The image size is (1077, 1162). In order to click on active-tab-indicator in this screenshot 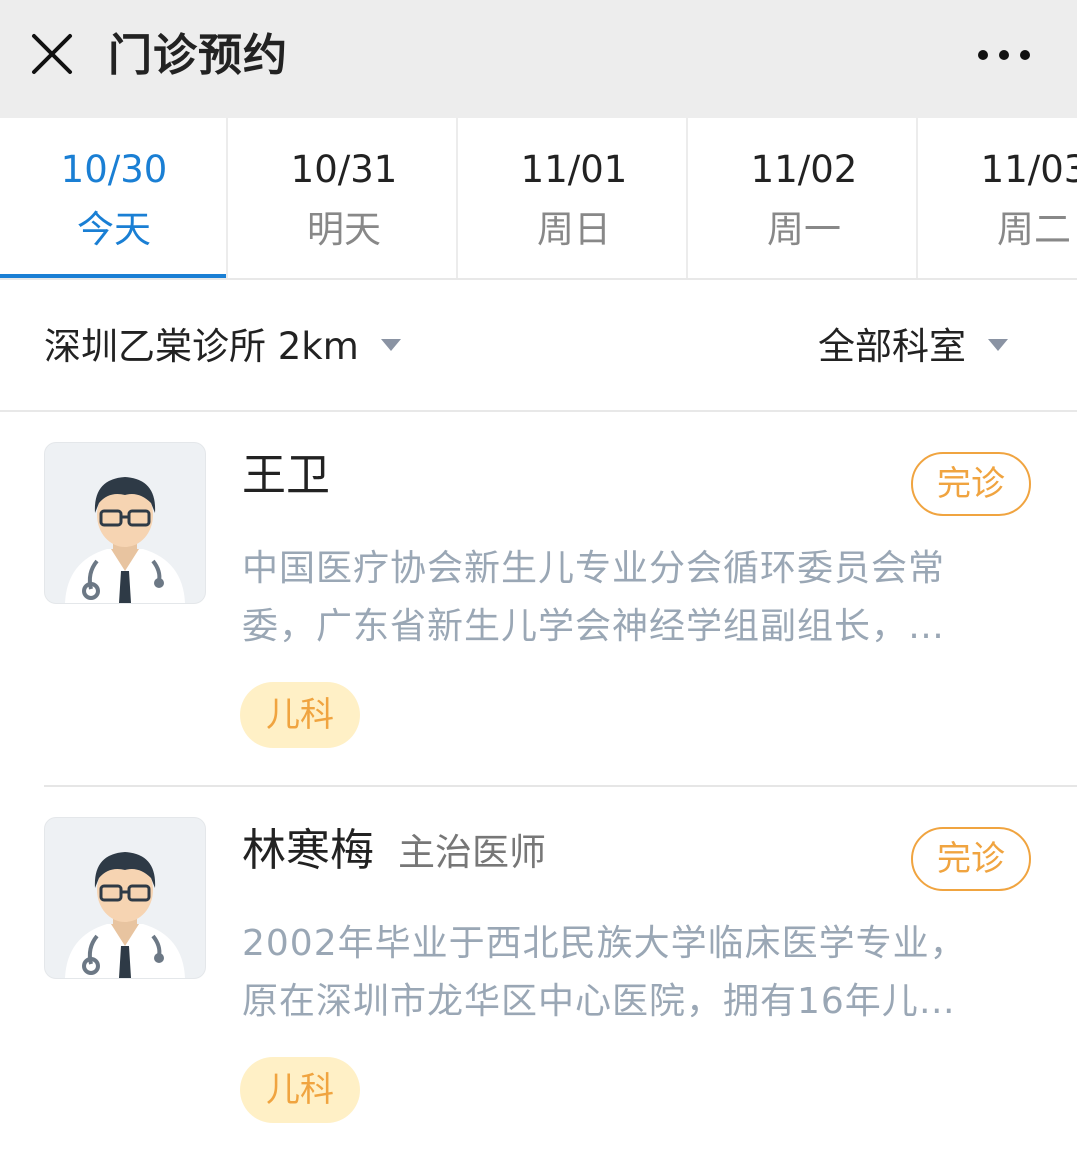, I will do `click(113, 276)`.